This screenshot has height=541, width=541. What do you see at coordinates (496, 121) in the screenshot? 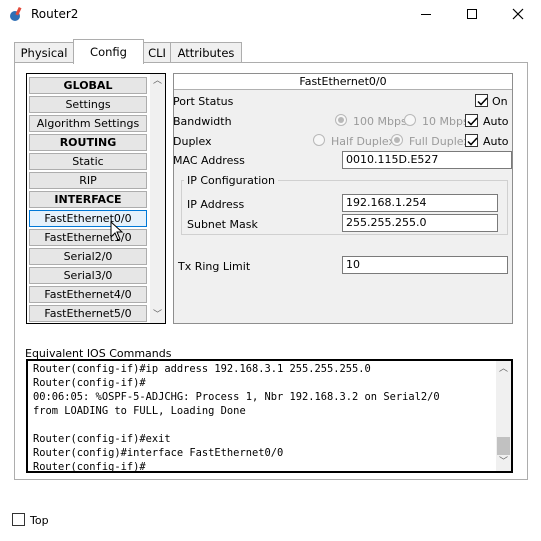
I see `bandwidth-auto-label: Auto` at bounding box center [496, 121].